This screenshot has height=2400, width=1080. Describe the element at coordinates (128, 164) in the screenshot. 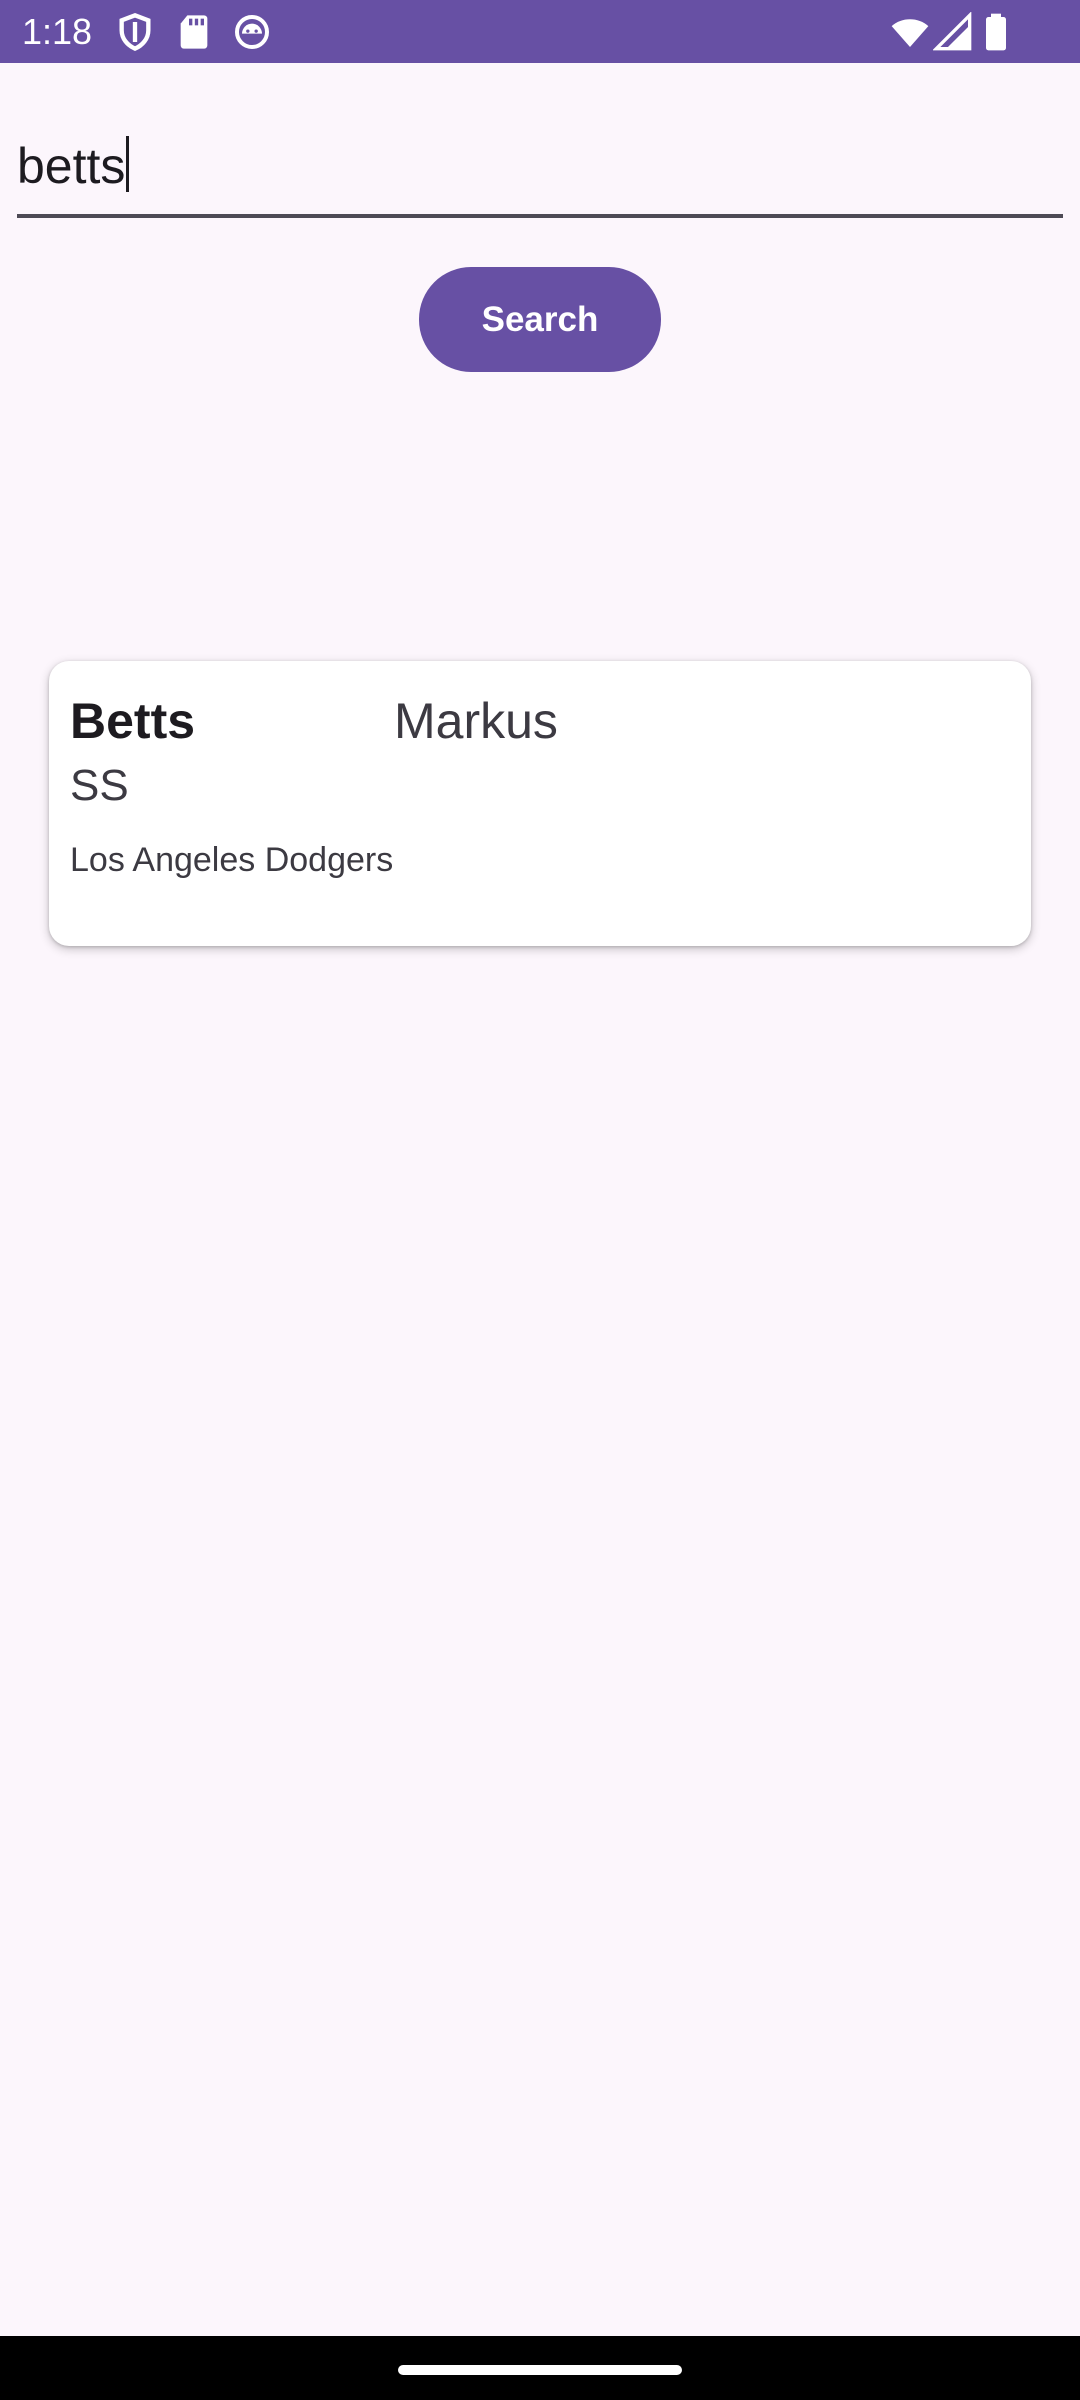

I see `text-cursor` at that location.